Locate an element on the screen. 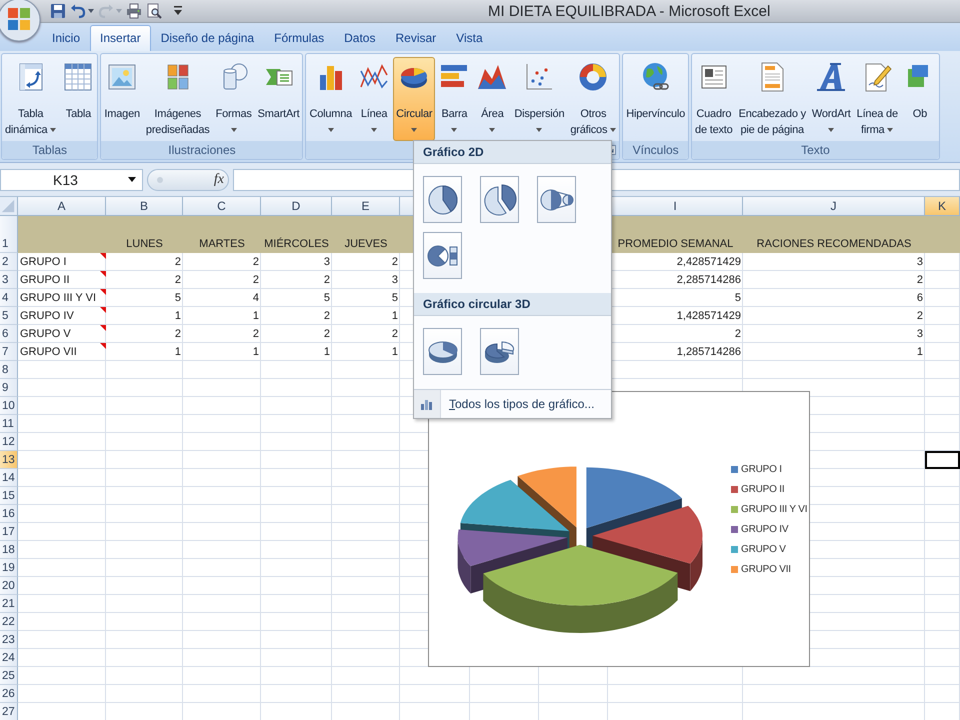 This screenshot has width=960, height=720. ribbon-button: Tabla is located at coordinates (78, 99).